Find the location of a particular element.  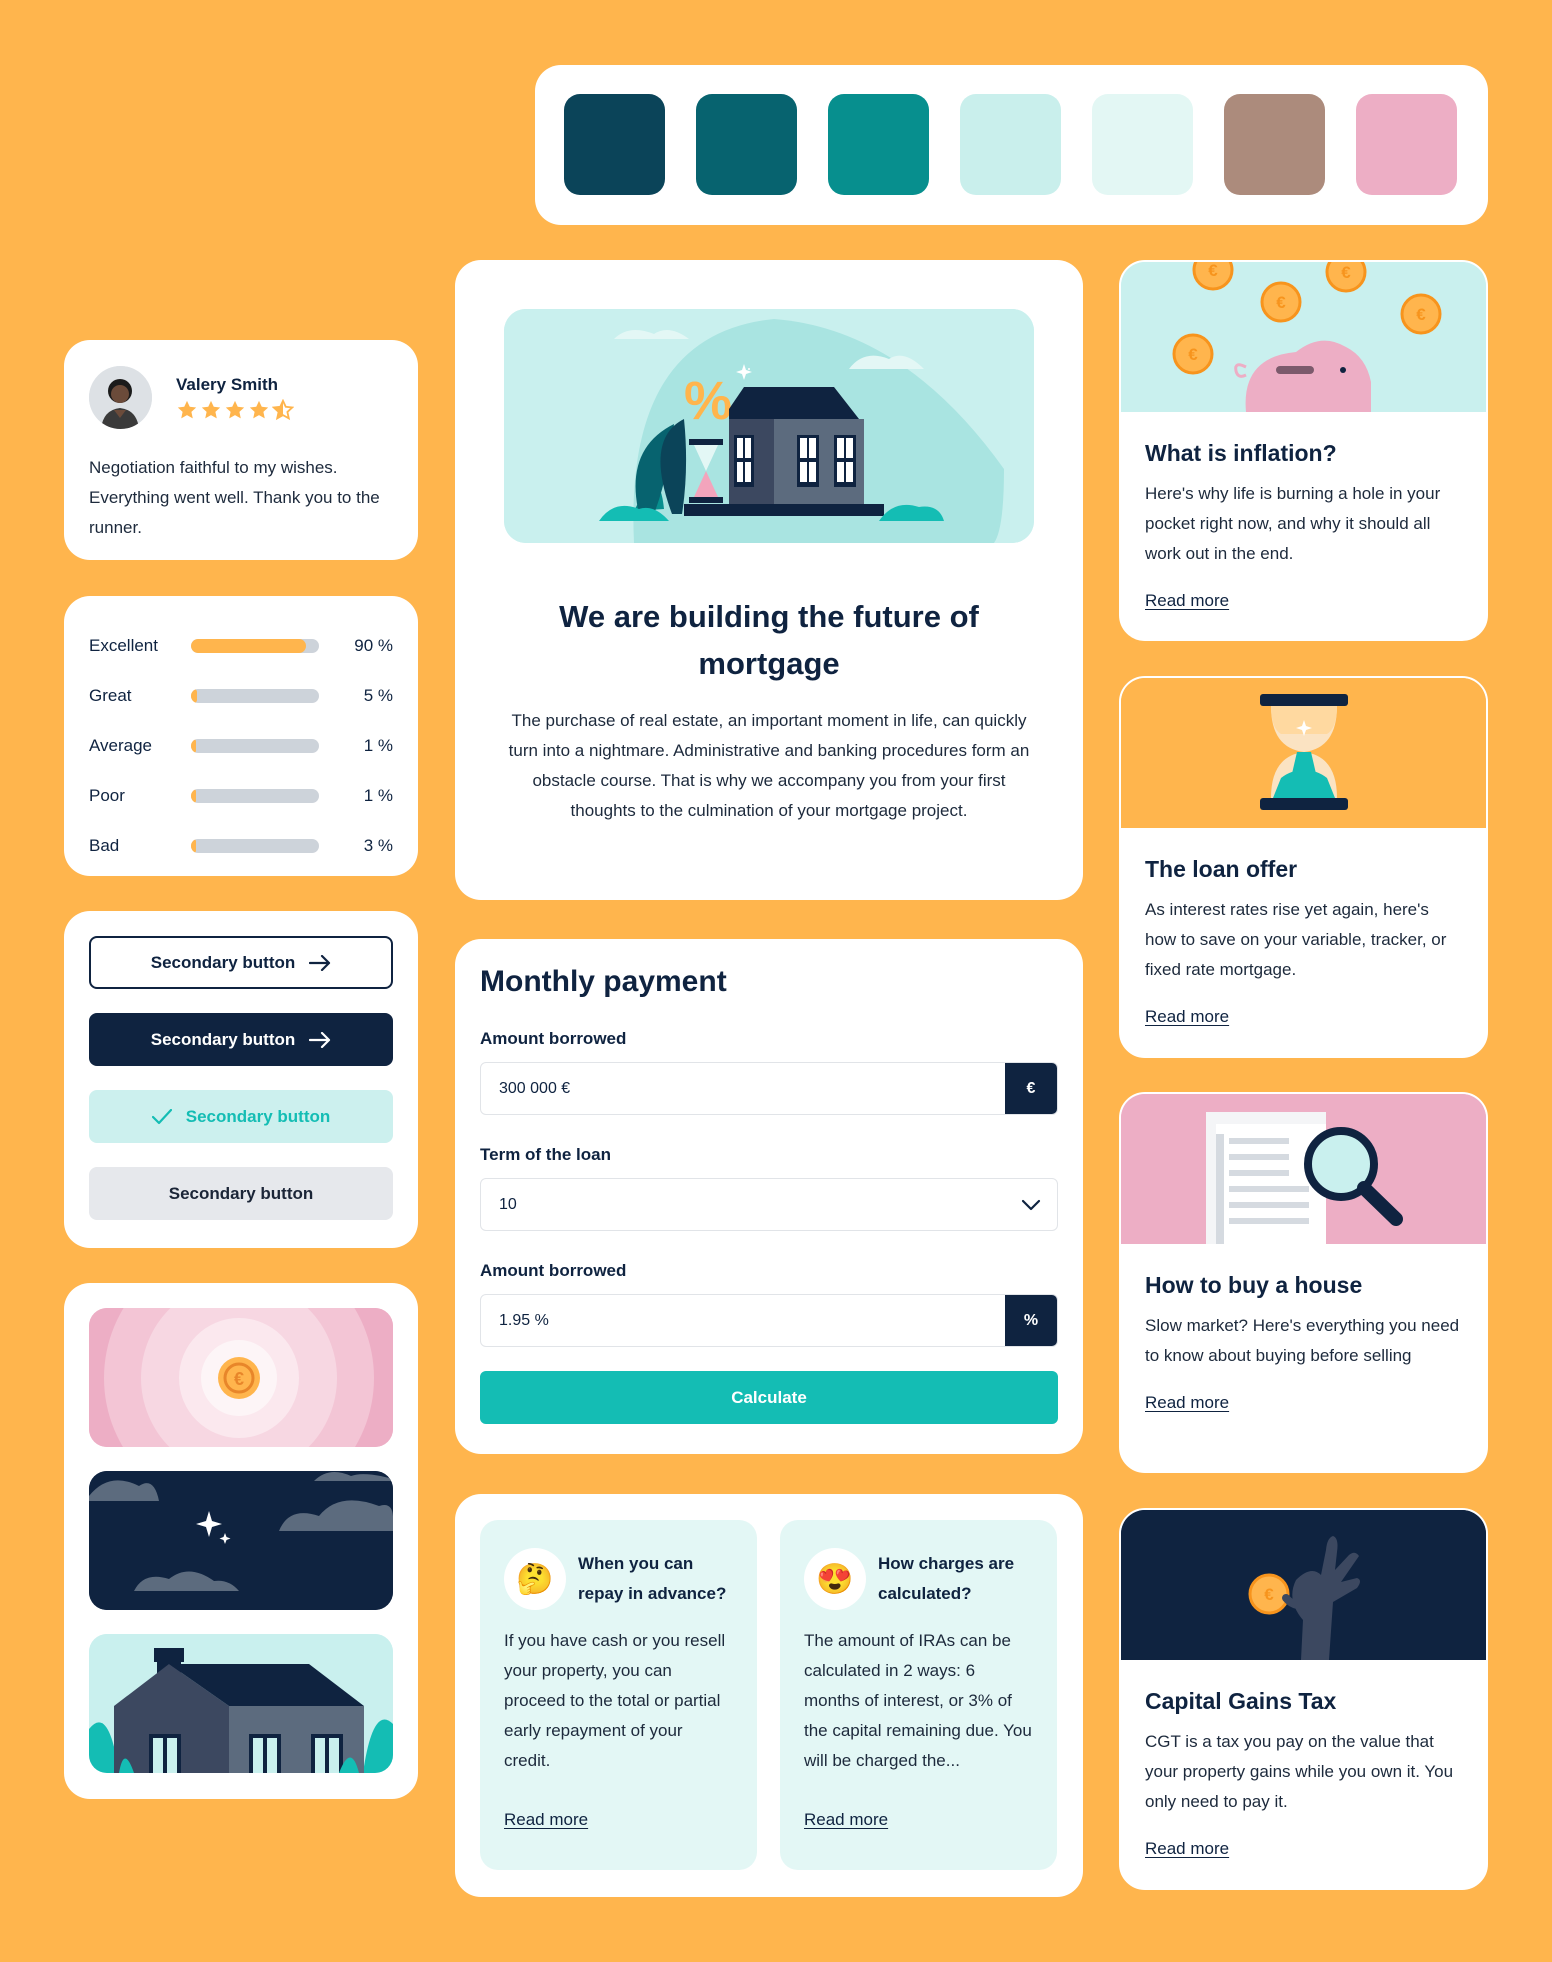

secondary-success-button: Secondary button is located at coordinates (241, 1116).